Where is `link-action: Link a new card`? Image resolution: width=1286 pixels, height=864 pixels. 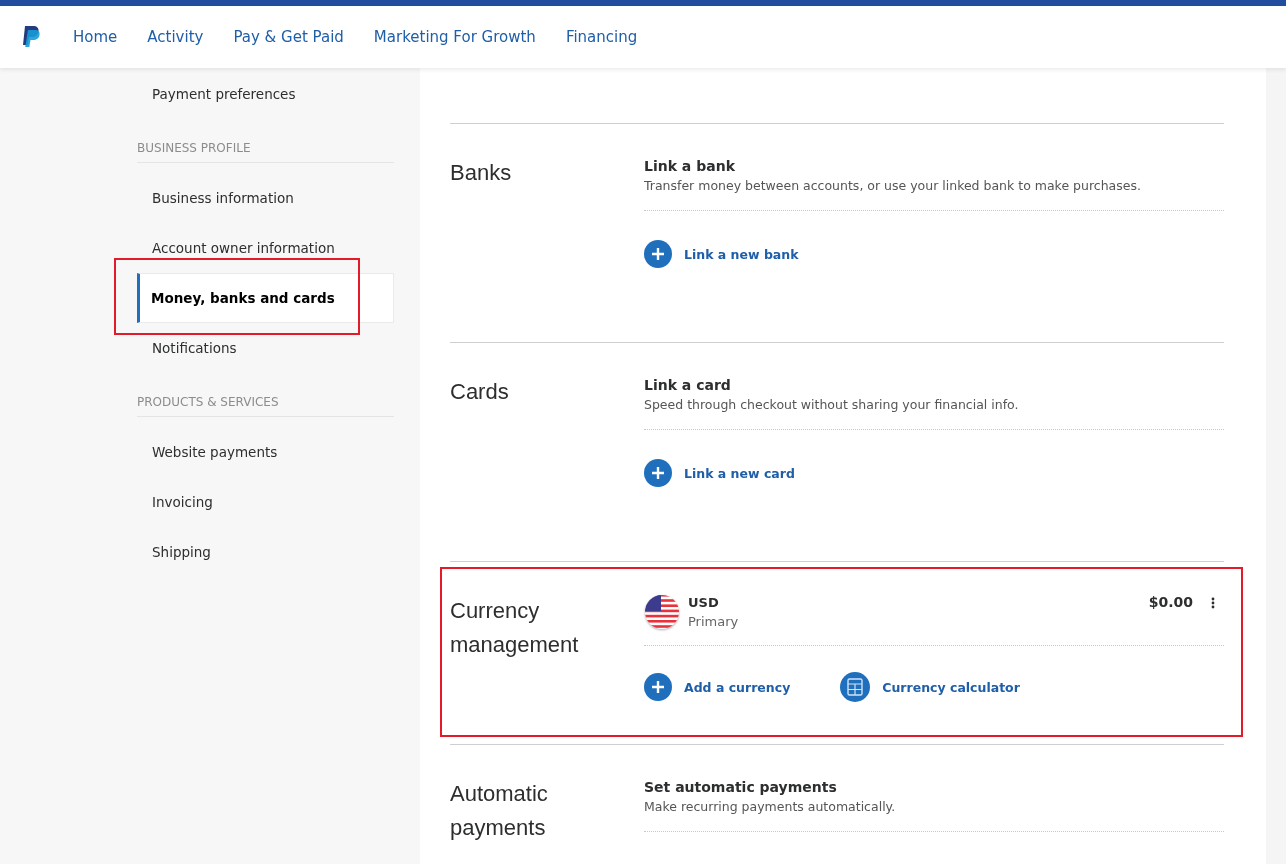 link-action: Link a new card is located at coordinates (739, 473).